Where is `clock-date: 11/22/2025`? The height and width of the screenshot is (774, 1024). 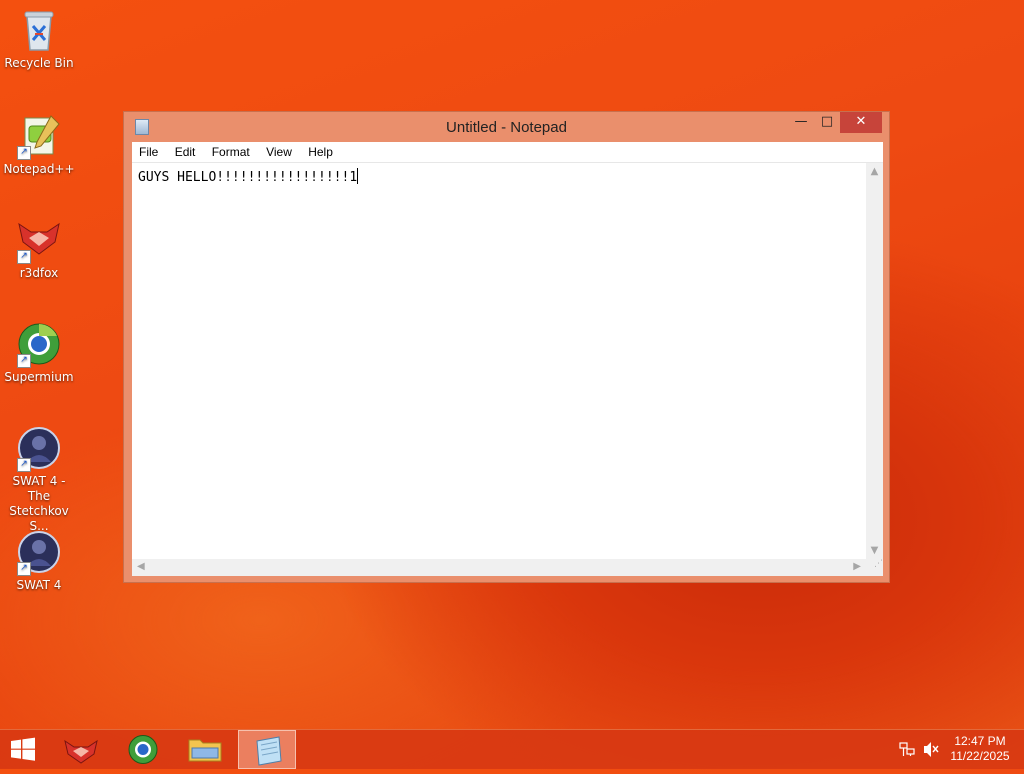
clock-date: 11/22/2025 is located at coordinates (980, 756).